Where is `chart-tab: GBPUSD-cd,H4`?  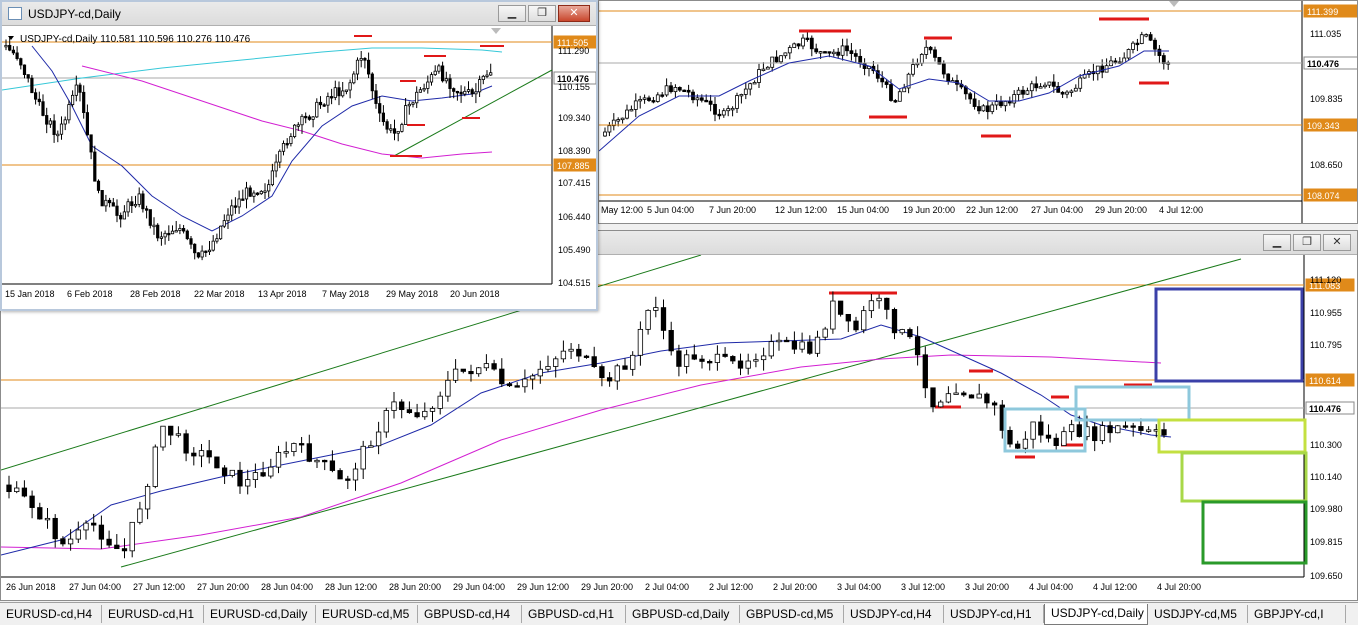 chart-tab: GBPUSD-cd,H4 is located at coordinates (470, 614).